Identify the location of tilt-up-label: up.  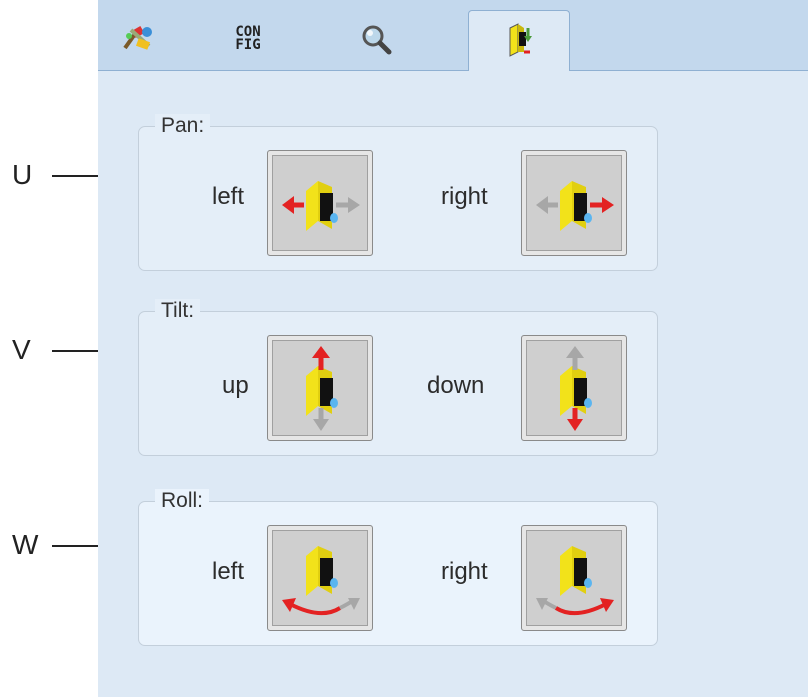
(235, 385).